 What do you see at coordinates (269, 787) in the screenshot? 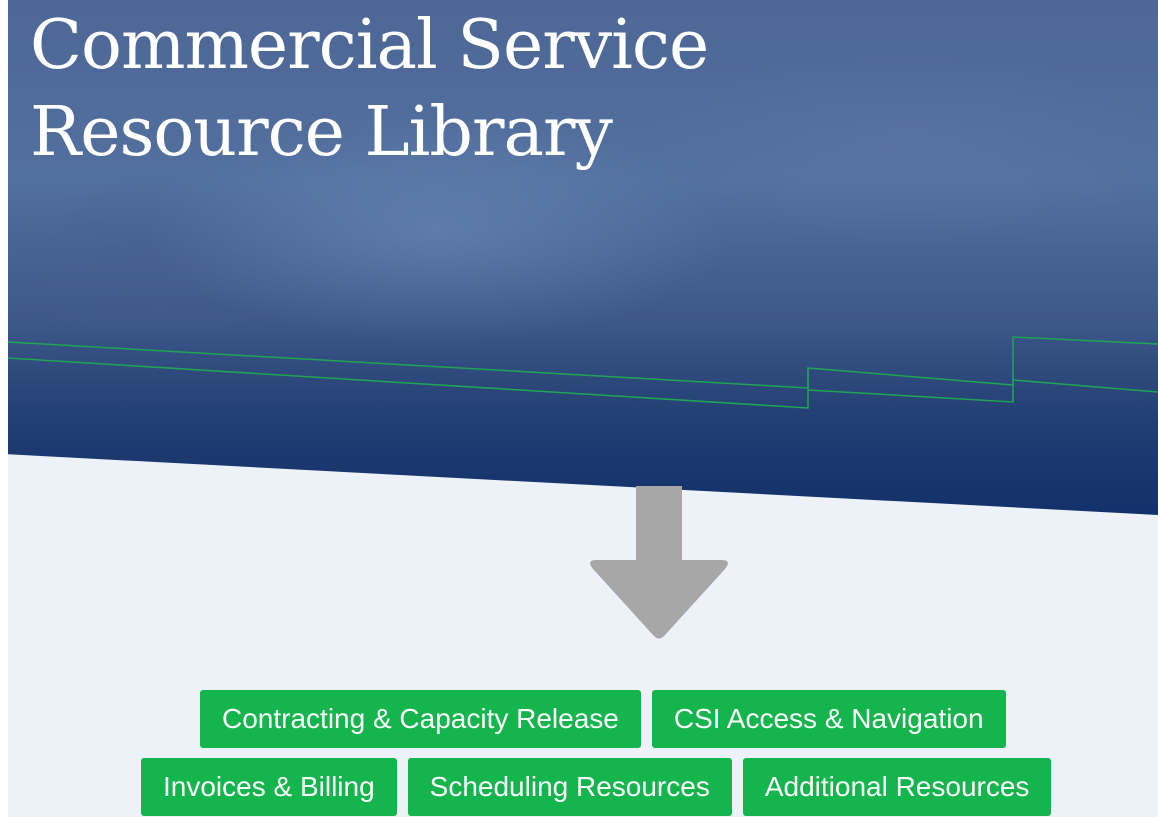
I see `invoices-billing-button: Invoices & Billing` at bounding box center [269, 787].